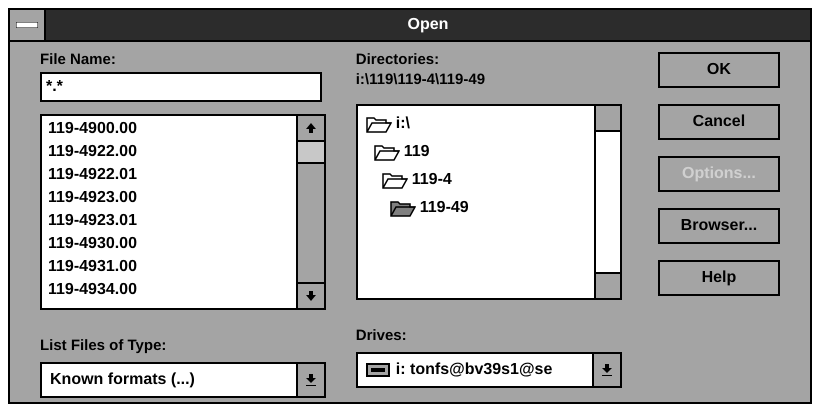  What do you see at coordinates (719, 122) in the screenshot?
I see `dialog-button: Cancel` at bounding box center [719, 122].